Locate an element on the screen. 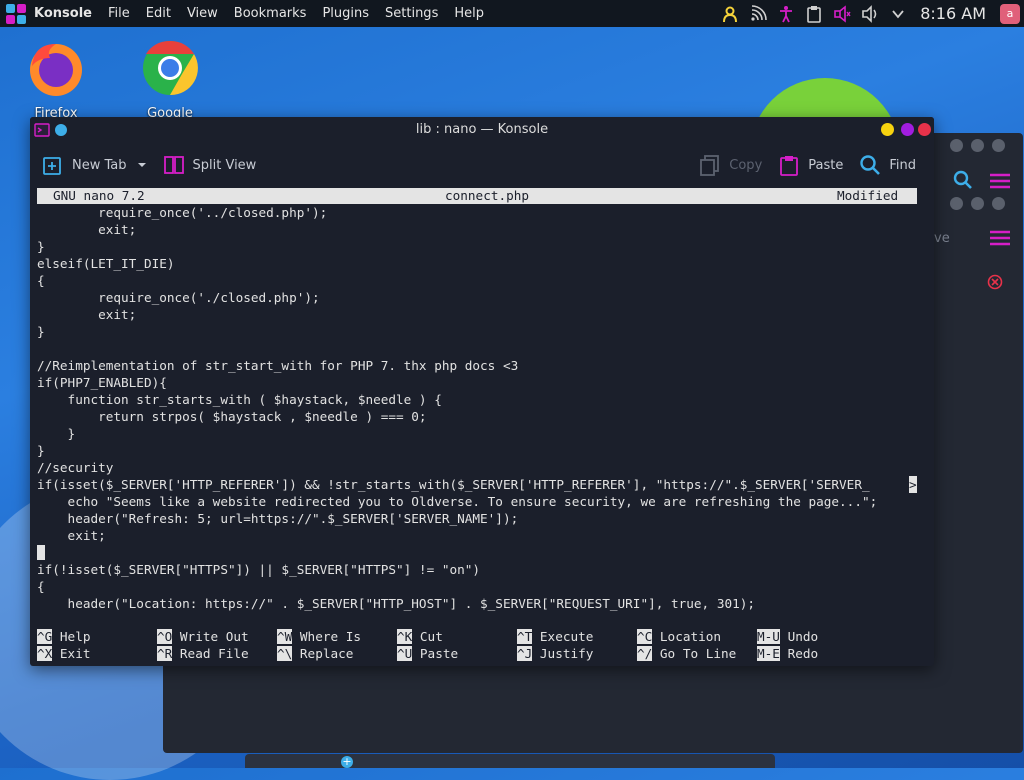  app-launcher-icon is located at coordinates (16, 13).